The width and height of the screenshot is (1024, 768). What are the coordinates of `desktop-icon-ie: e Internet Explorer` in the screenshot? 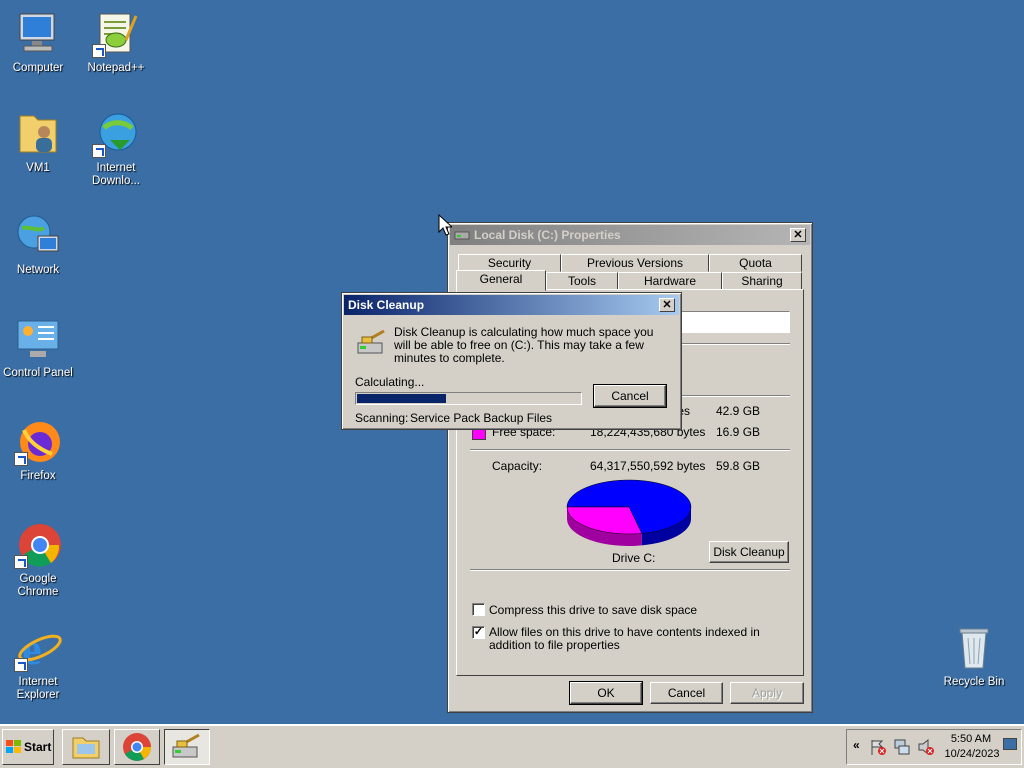 It's located at (39, 663).